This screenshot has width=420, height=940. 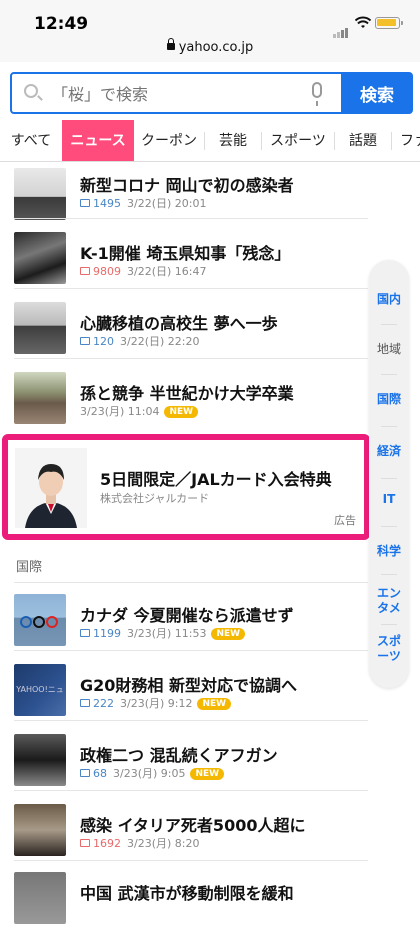 What do you see at coordinates (317, 94) in the screenshot?
I see `microphone-icon` at bounding box center [317, 94].